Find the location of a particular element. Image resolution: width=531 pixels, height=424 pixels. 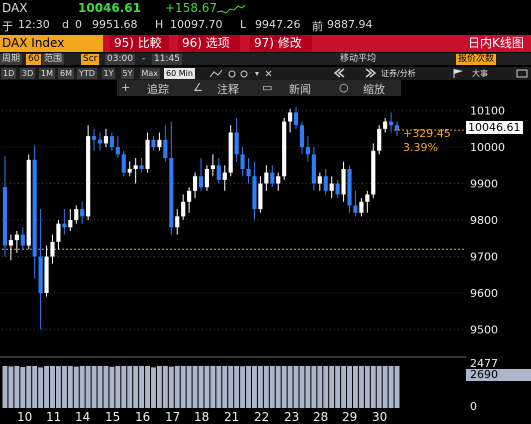

time-value: 12:30 is located at coordinates (34, 24).